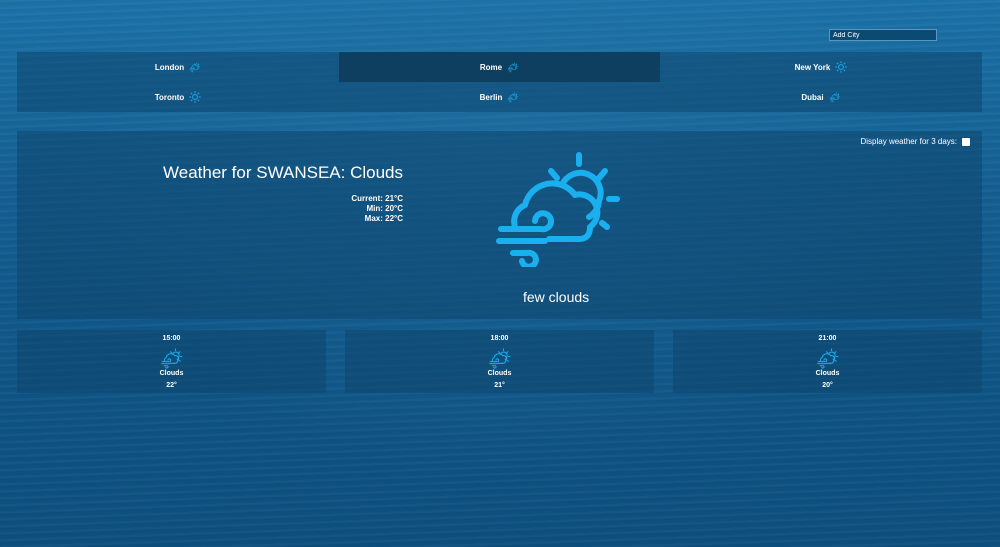  I want to click on add-city-input, so click(883, 35).